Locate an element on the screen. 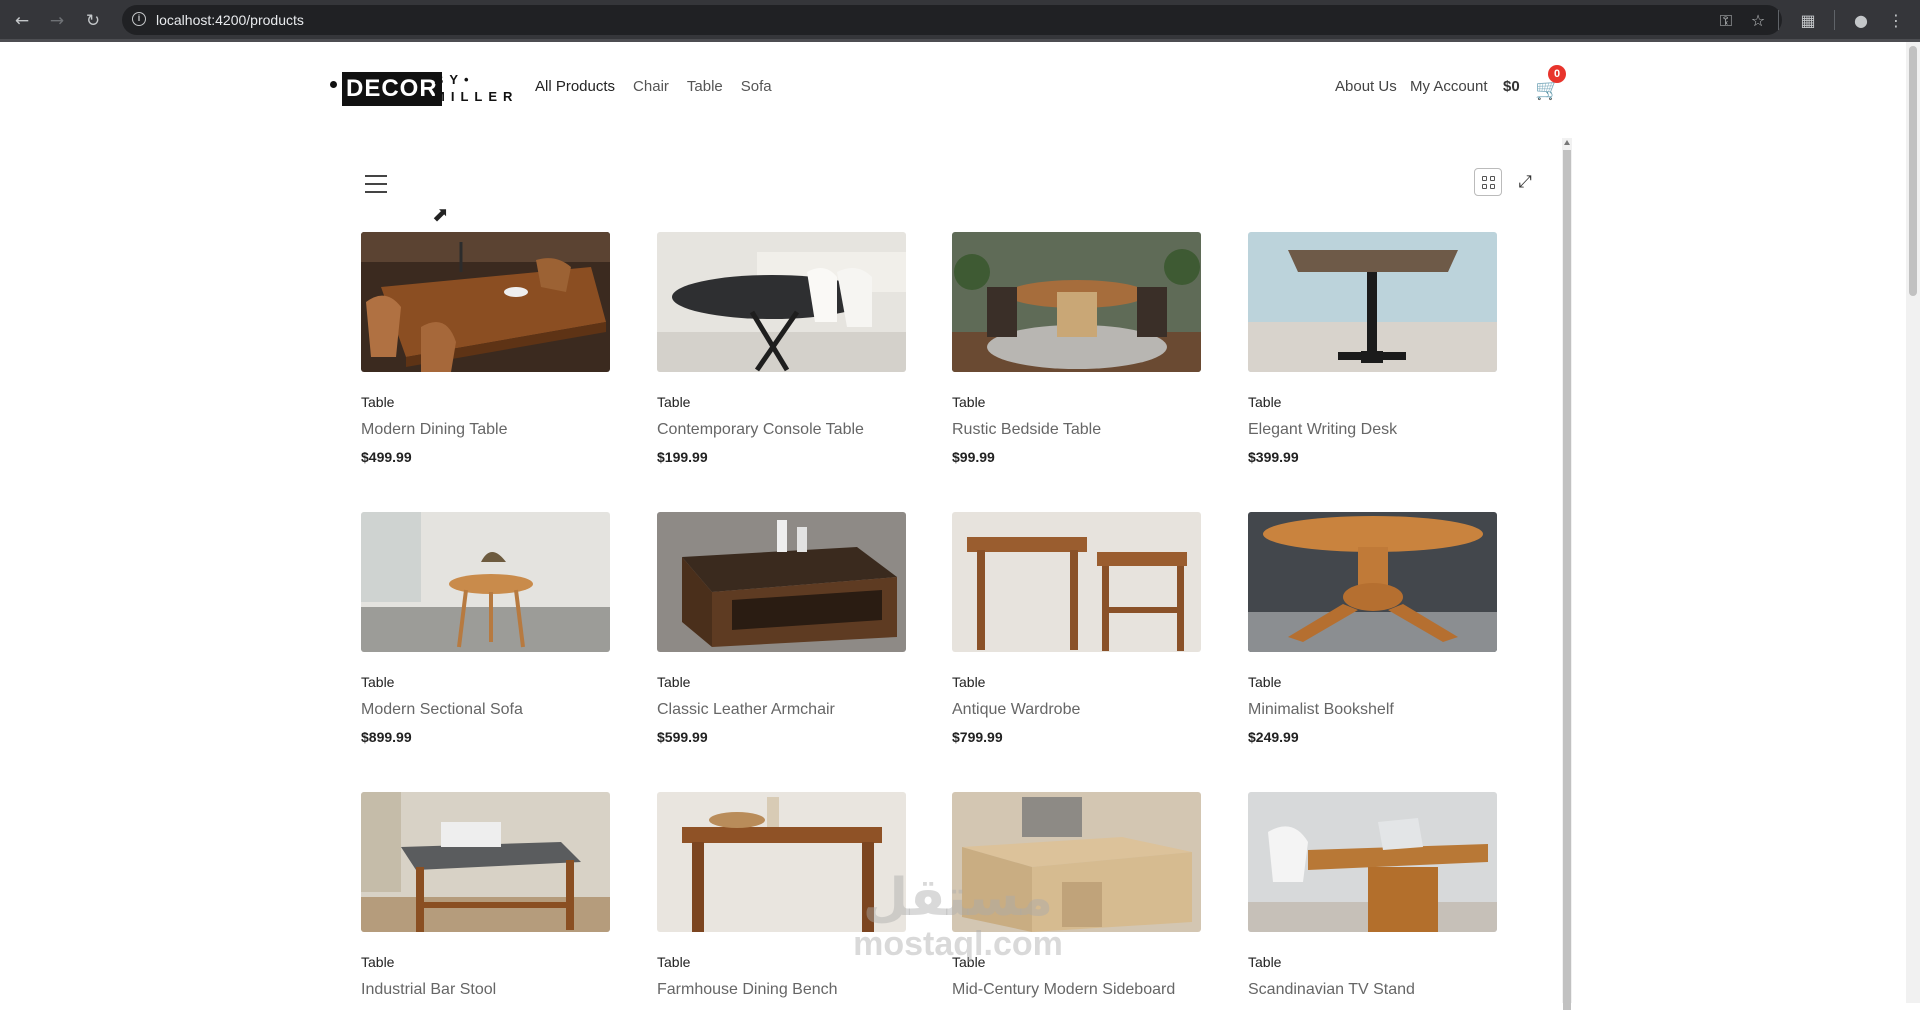 Image resolution: width=1920 pixels, height=1010 pixels. extensions-icon: ▦ is located at coordinates (1808, 21).